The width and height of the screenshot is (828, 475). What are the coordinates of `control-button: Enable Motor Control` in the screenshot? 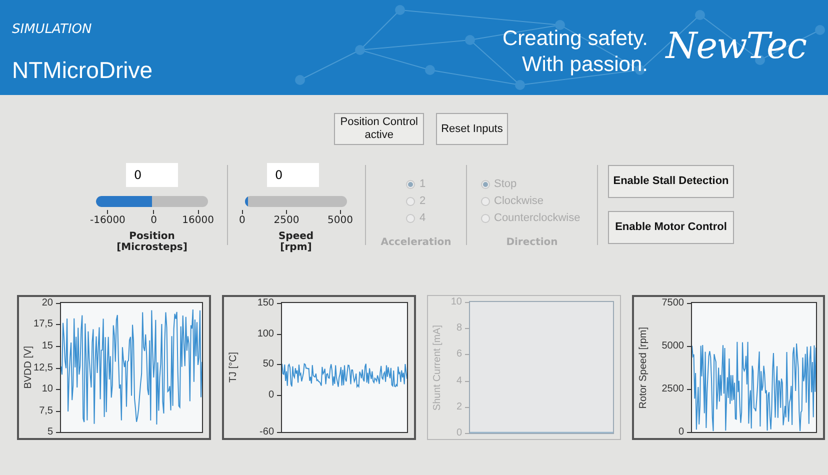 It's located at (671, 227).